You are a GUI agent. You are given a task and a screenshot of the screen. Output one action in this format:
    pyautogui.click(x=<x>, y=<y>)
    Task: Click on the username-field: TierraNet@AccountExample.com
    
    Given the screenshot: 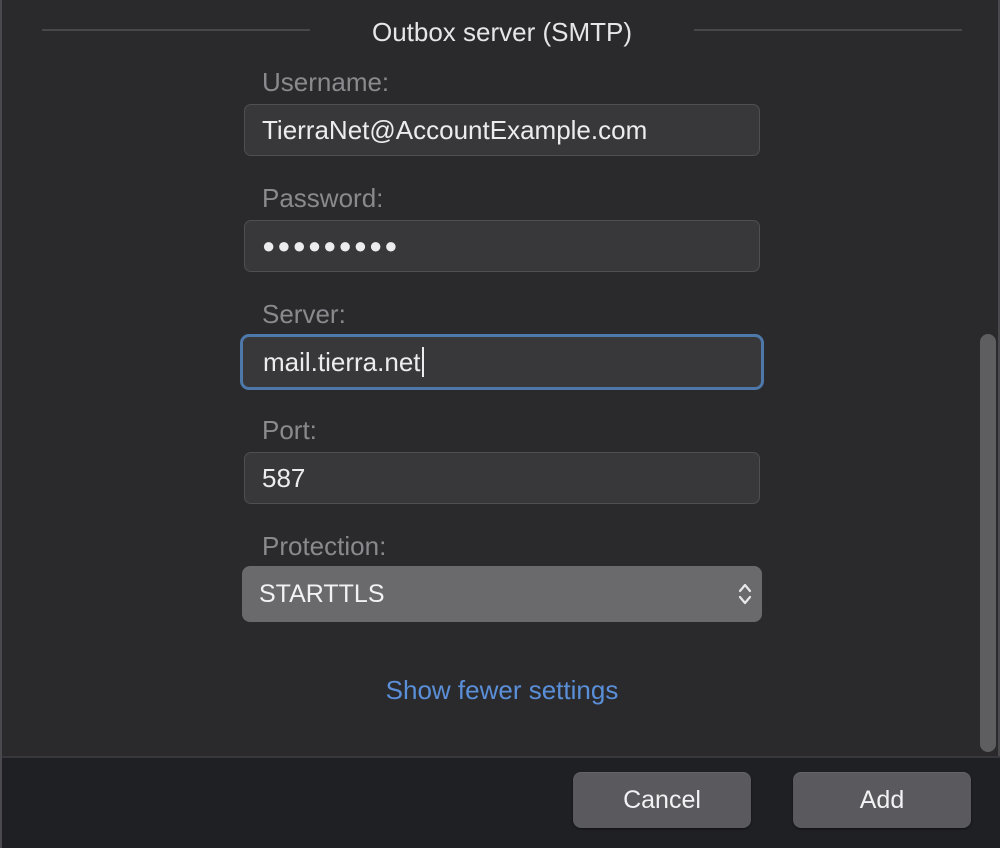 What is the action you would take?
    pyautogui.click(x=502, y=130)
    